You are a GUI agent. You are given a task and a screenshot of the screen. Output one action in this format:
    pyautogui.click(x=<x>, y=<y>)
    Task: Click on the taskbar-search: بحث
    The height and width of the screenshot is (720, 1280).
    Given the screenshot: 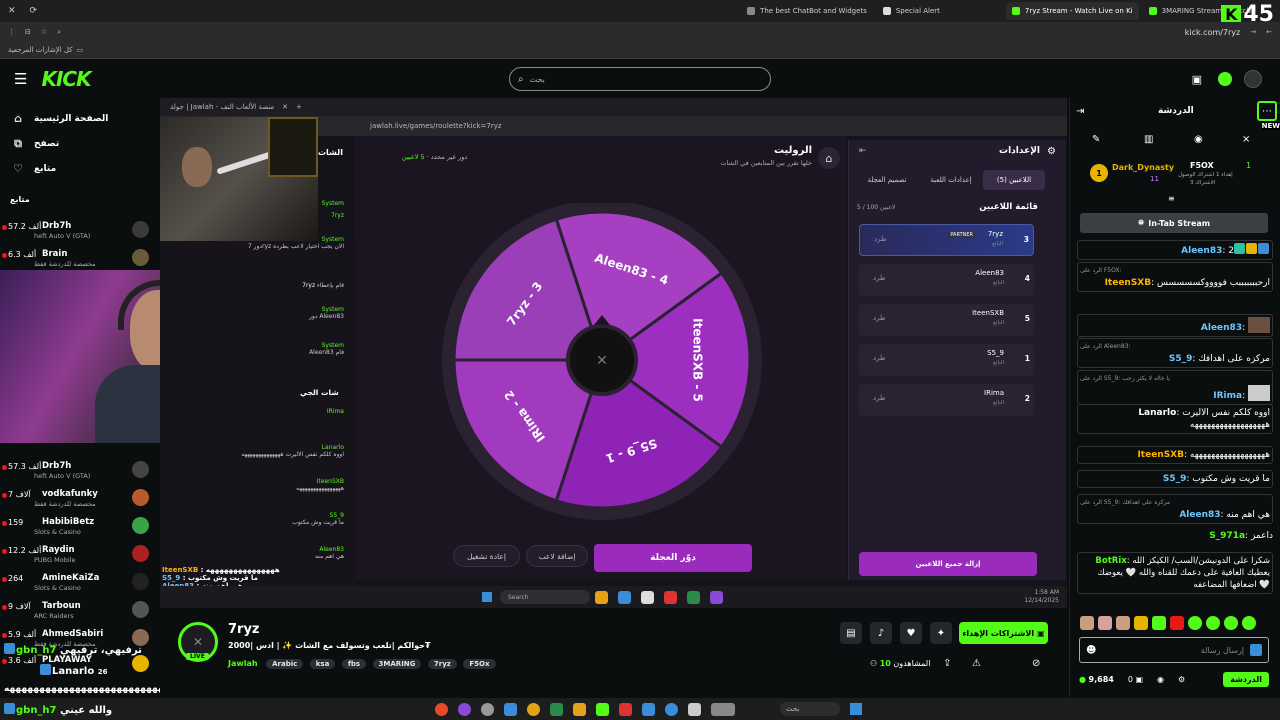 What is the action you would take?
    pyautogui.click(x=810, y=709)
    